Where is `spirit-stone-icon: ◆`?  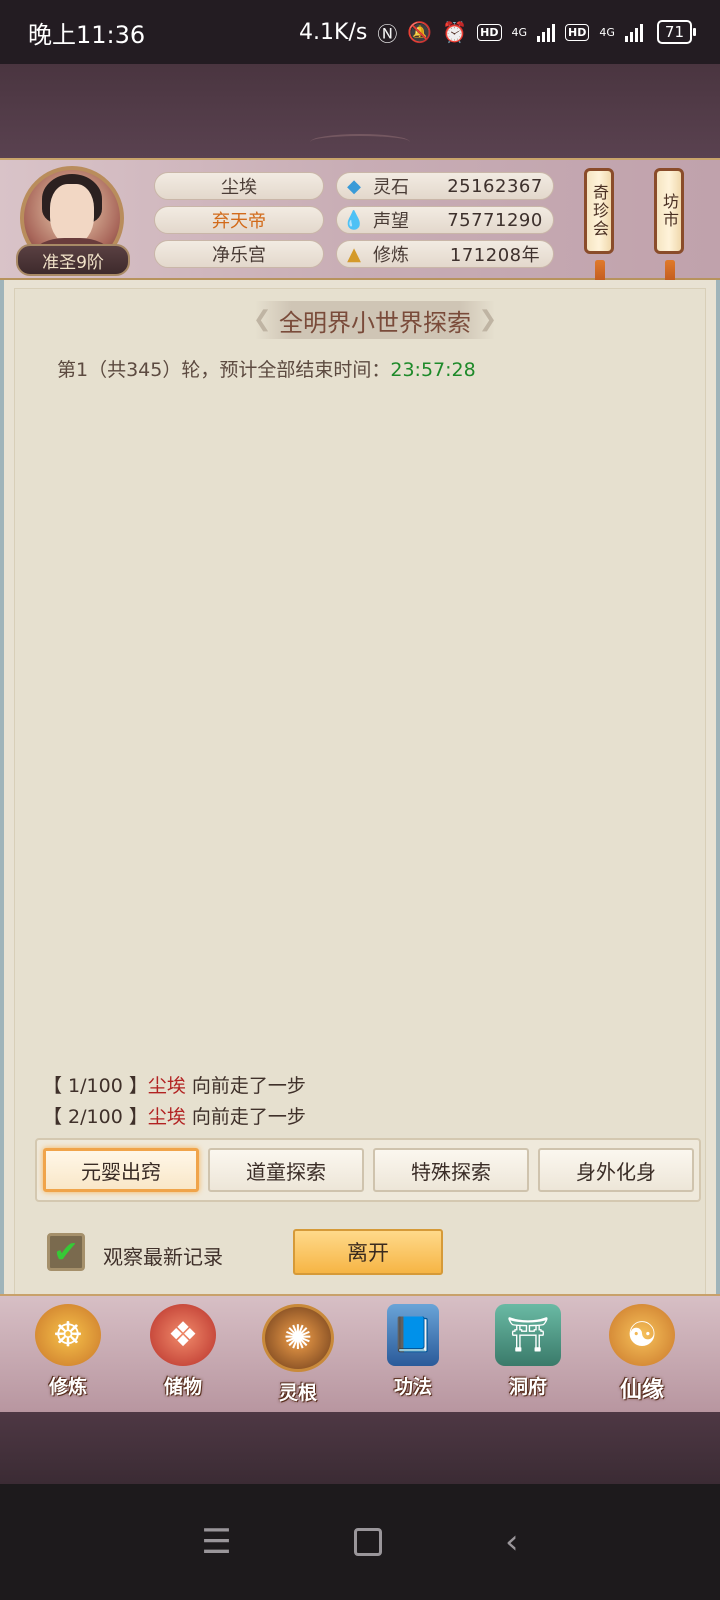
spirit-stone-icon: ◆ is located at coordinates (354, 186).